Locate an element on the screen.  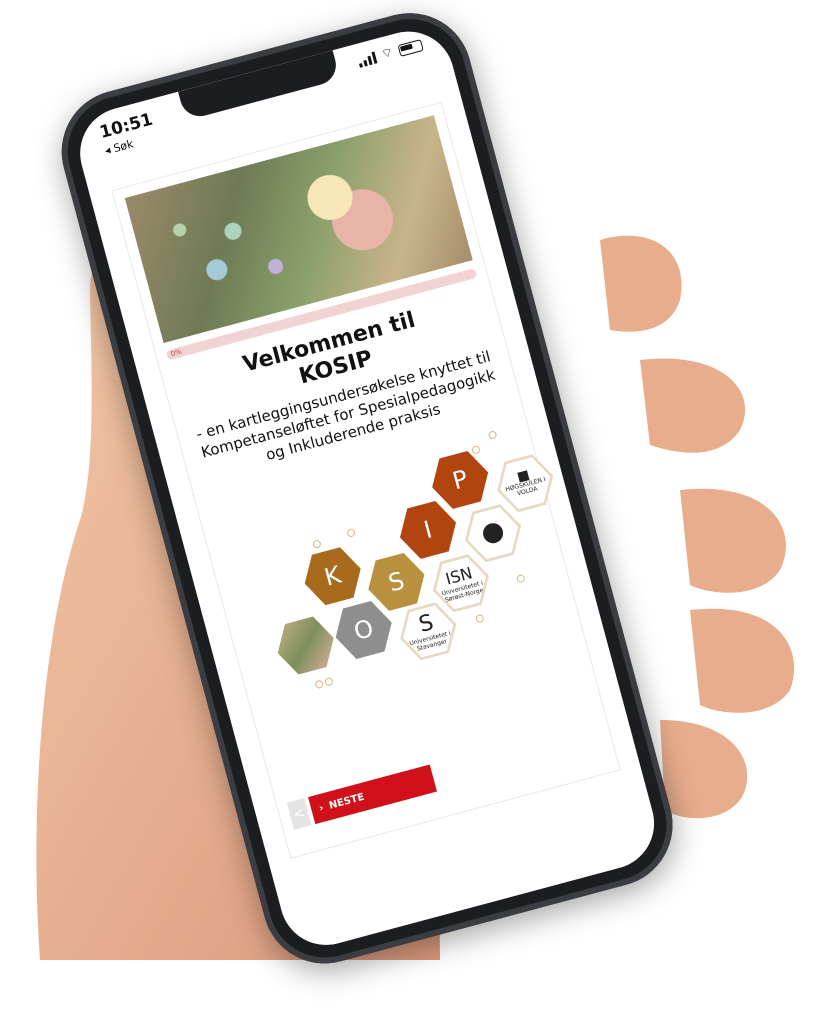
wifi-icon: ⌔ is located at coordinates (387, 53).